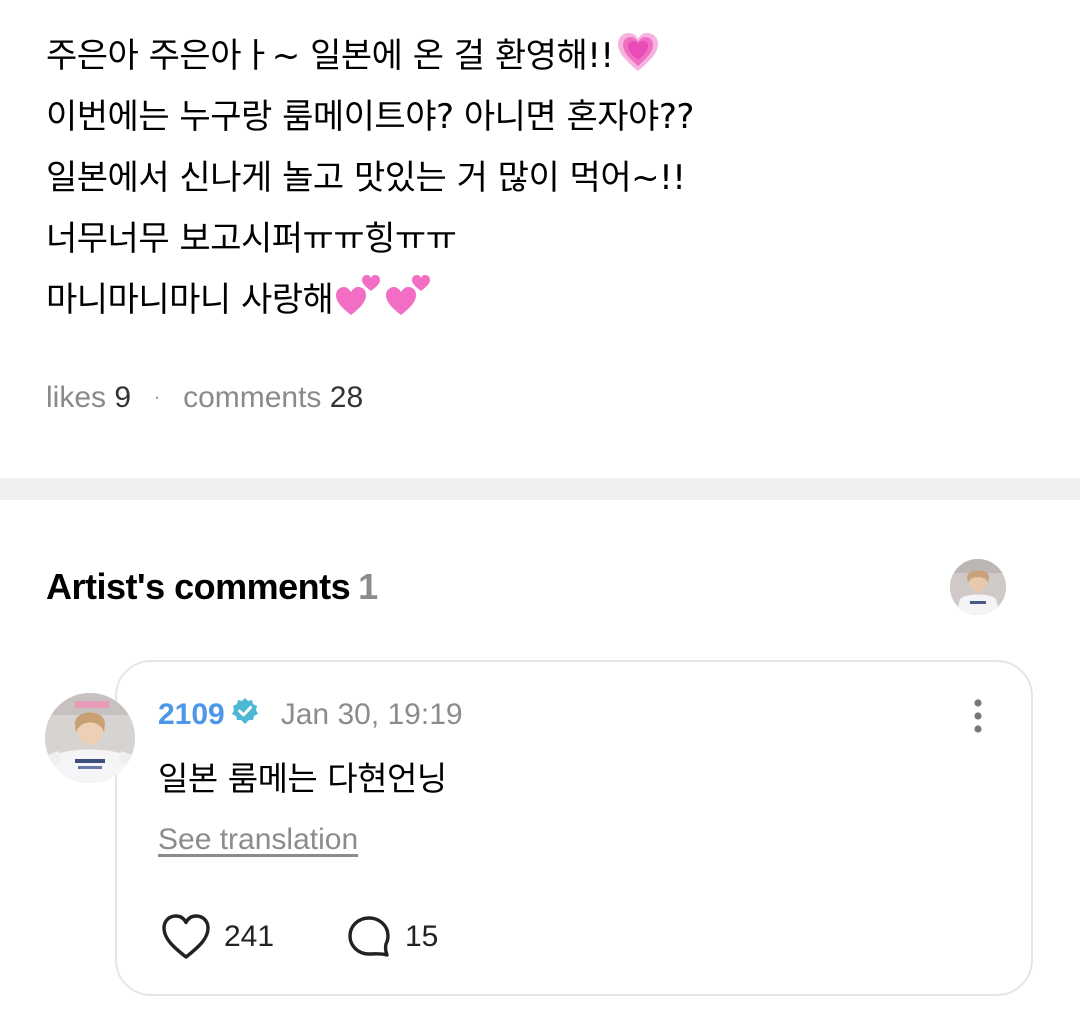 The width and height of the screenshot is (1080, 1022). I want to click on reply-count: 15, so click(422, 936).